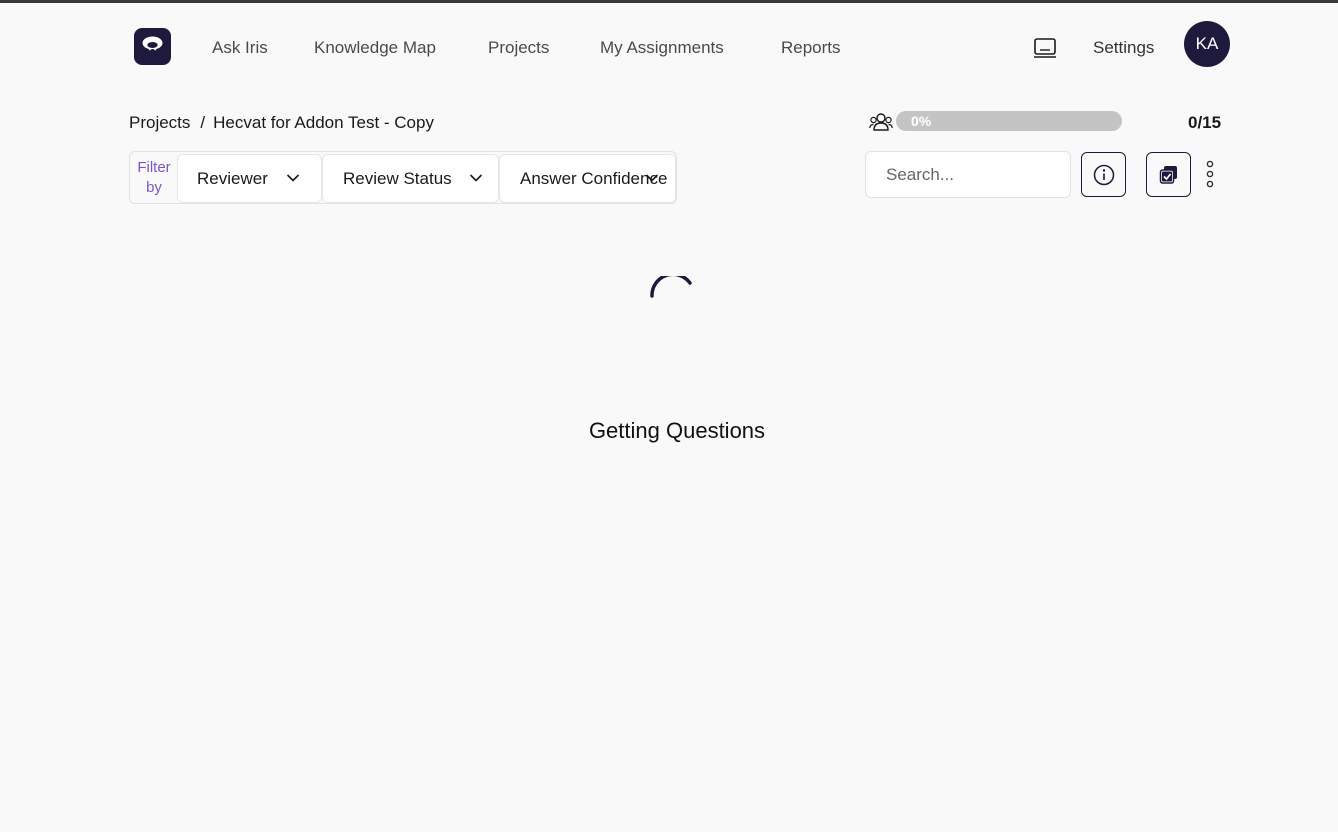 The image size is (1338, 832). I want to click on filter-by-label: Filter by, so click(154, 177).